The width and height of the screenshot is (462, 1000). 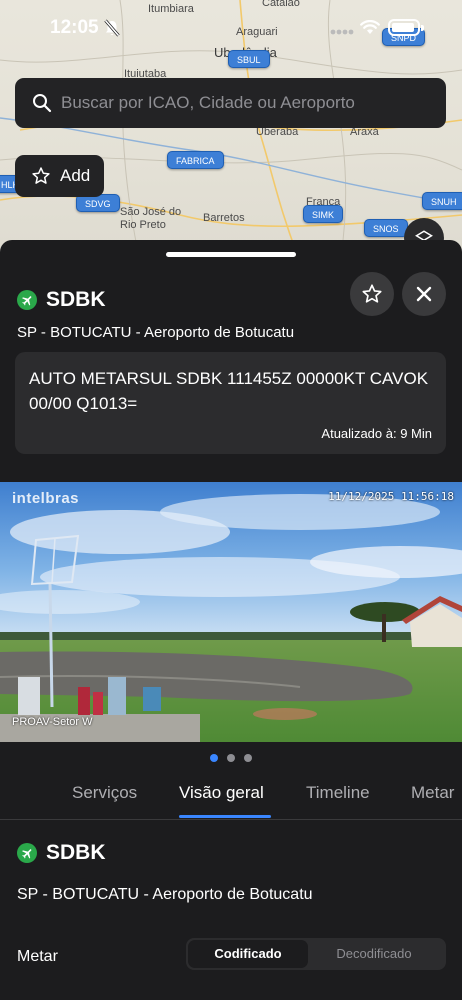 I want to click on add-favorite-button: Add, so click(x=59, y=176).